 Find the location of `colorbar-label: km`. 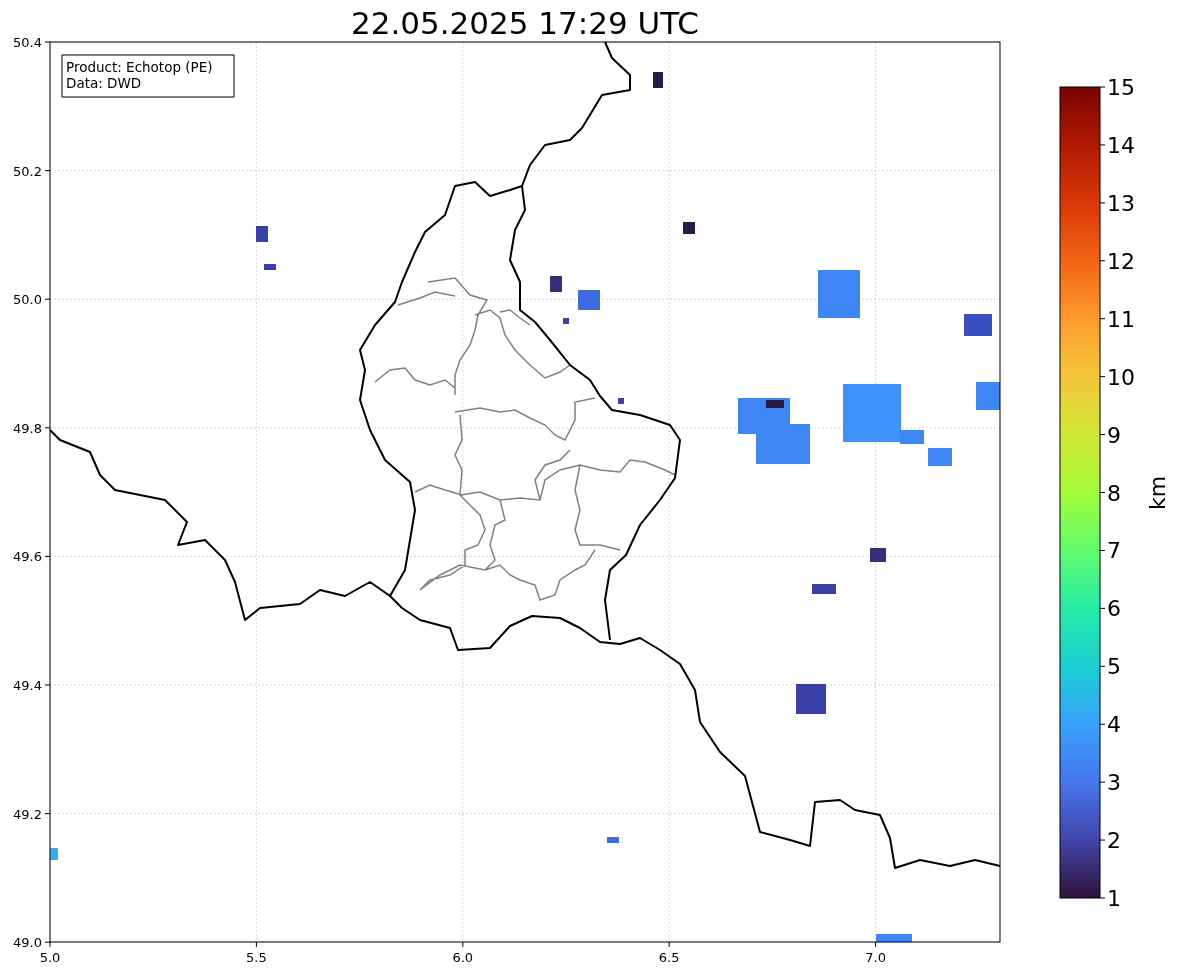

colorbar-label: km is located at coordinates (1157, 493).